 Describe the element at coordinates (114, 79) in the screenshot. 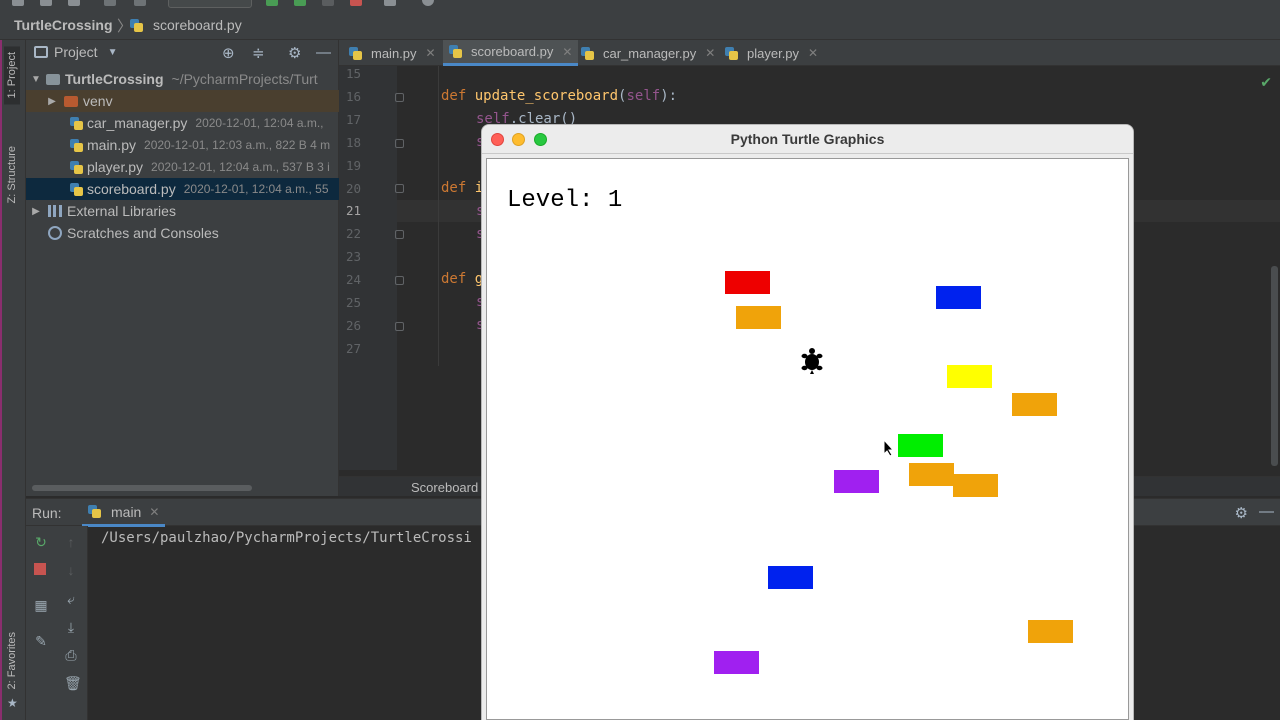

I see `root-name: TurtleCrossing` at that location.